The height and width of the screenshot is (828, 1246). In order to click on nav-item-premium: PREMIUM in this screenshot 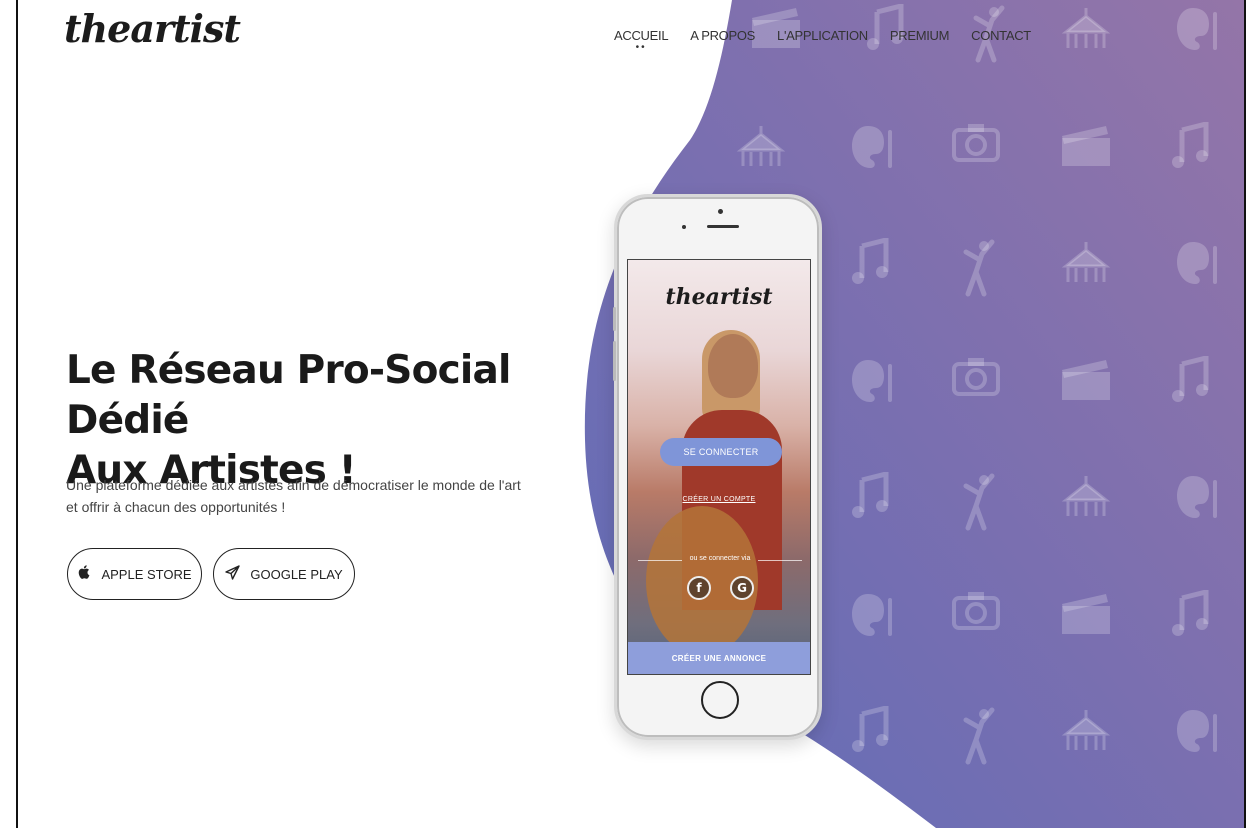, I will do `click(920, 35)`.